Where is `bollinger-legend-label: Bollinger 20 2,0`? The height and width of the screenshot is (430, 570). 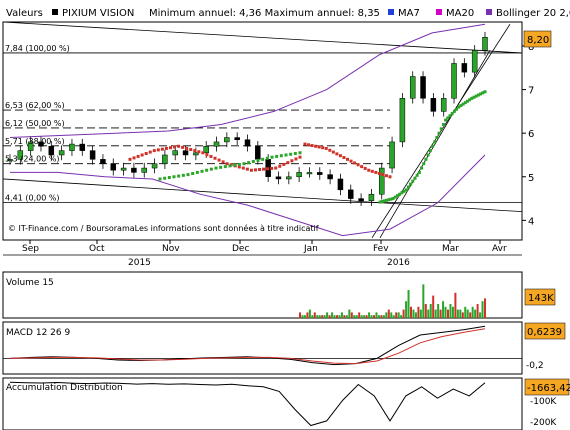 bollinger-legend-label: Bollinger 20 2,0 is located at coordinates (533, 13).